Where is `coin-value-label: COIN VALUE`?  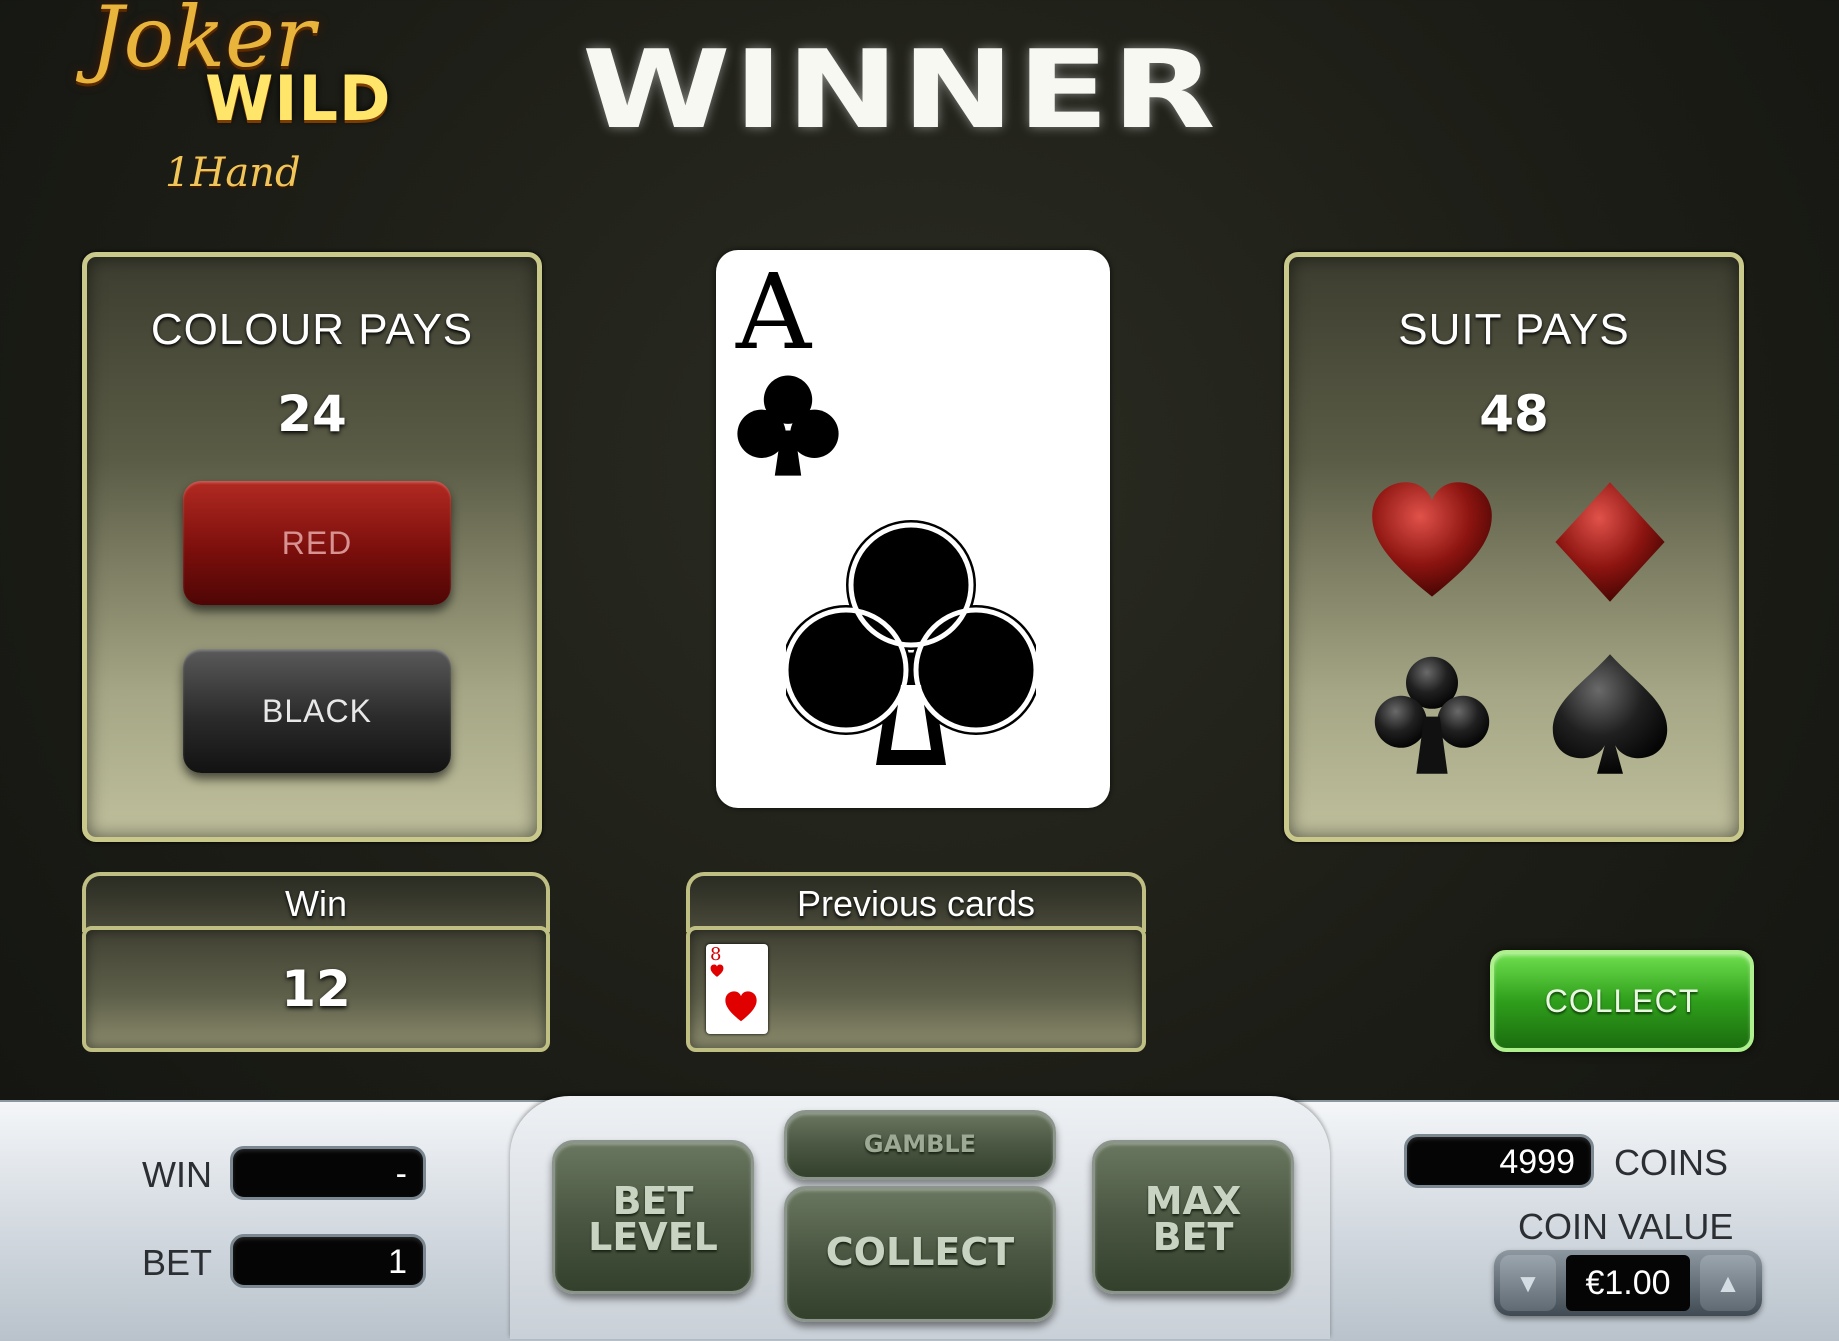
coin-value-label: COIN VALUE is located at coordinates (1626, 1226).